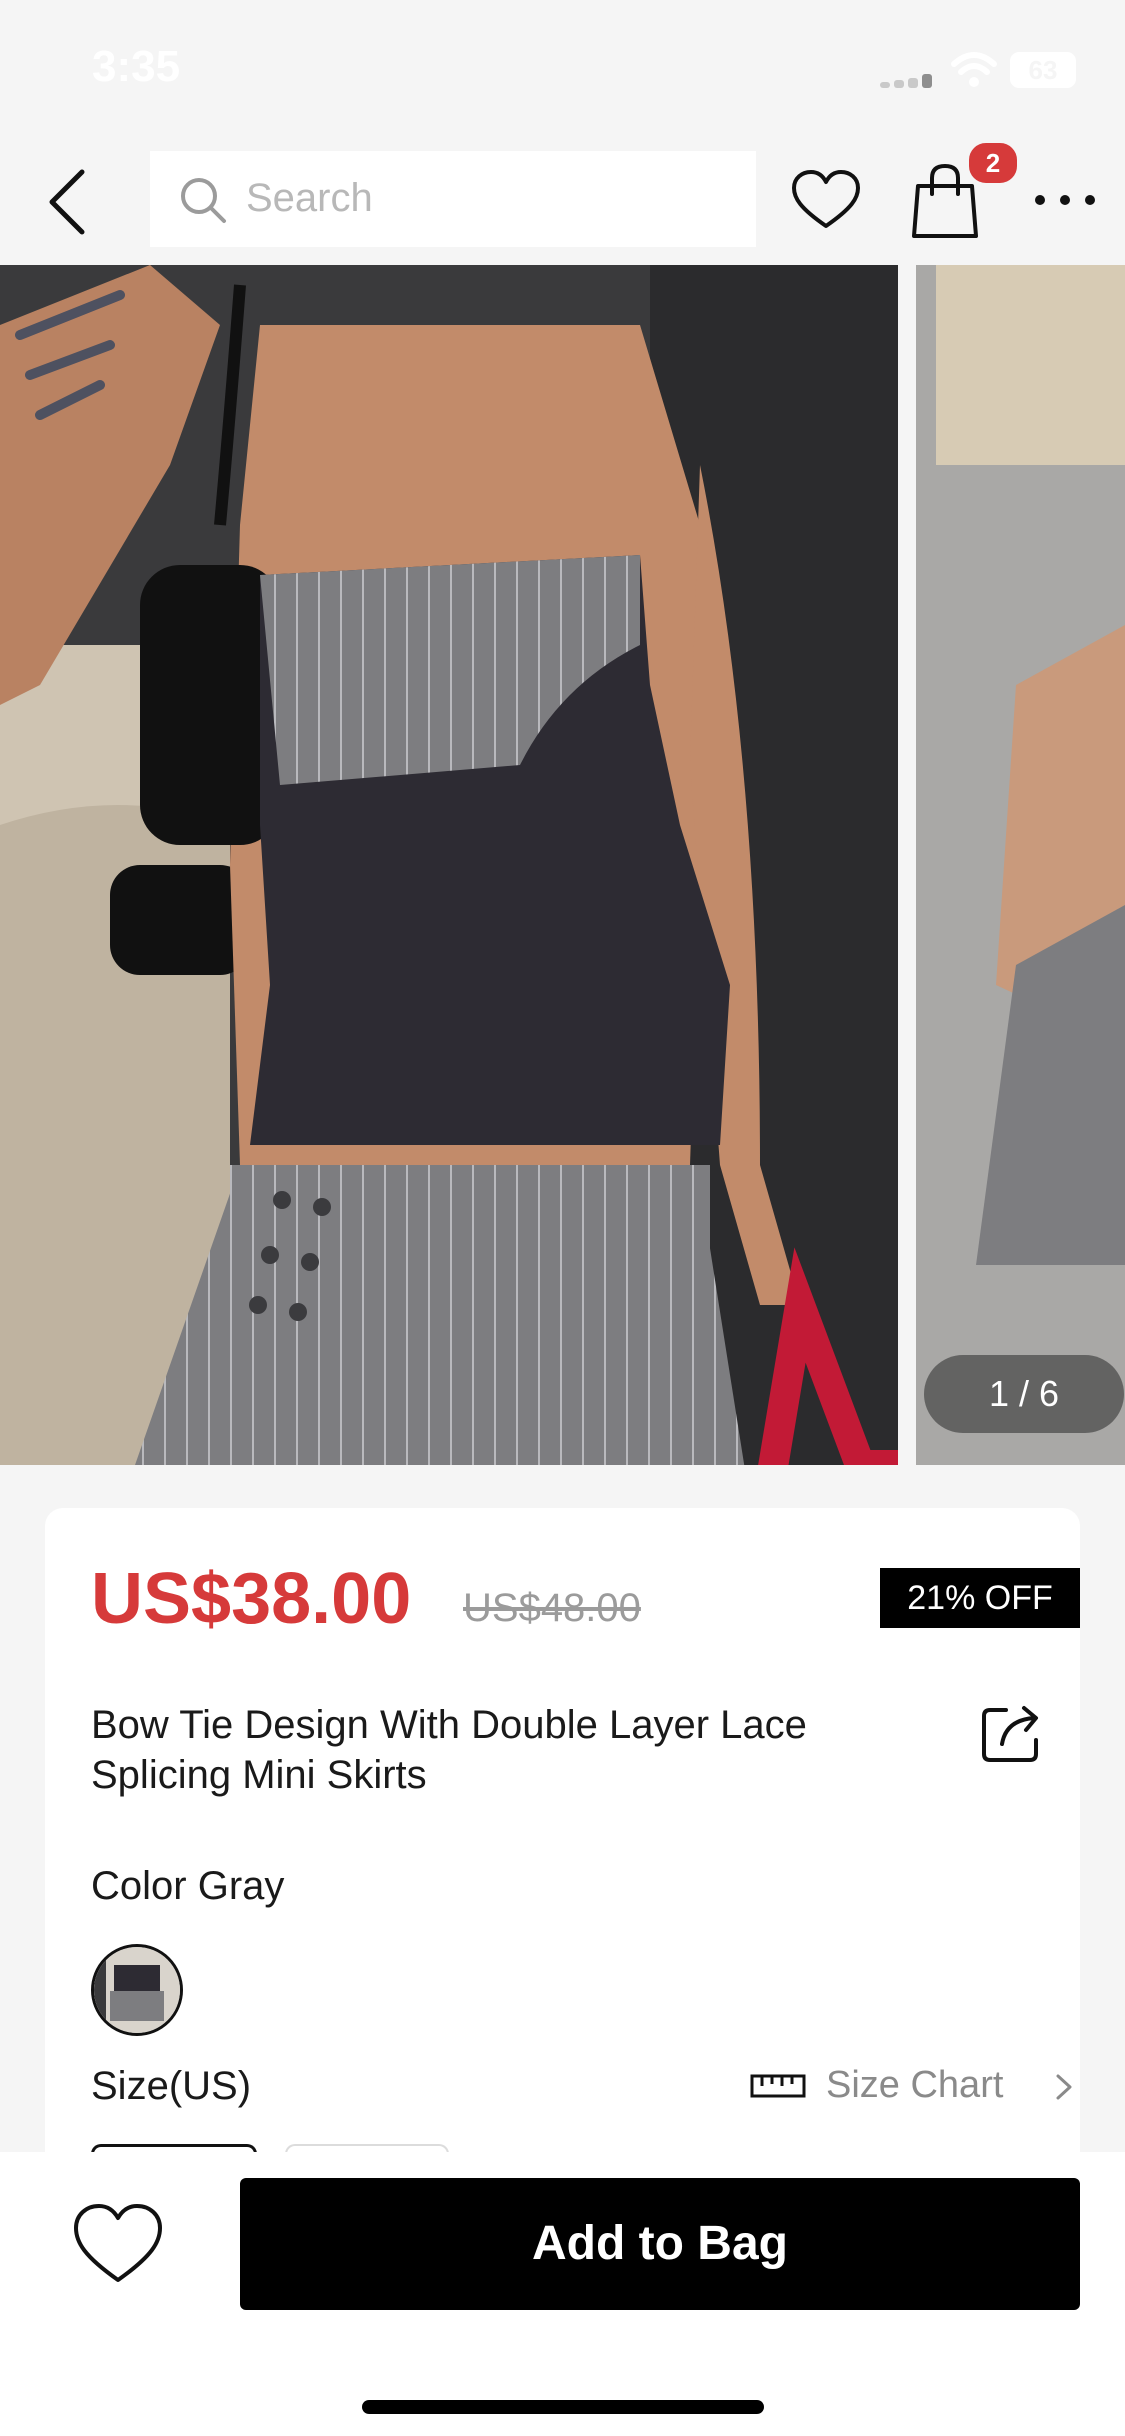 The height and width of the screenshot is (2436, 1125). Describe the element at coordinates (118, 2244) in the screenshot. I see `wishlist-heart-icon` at that location.